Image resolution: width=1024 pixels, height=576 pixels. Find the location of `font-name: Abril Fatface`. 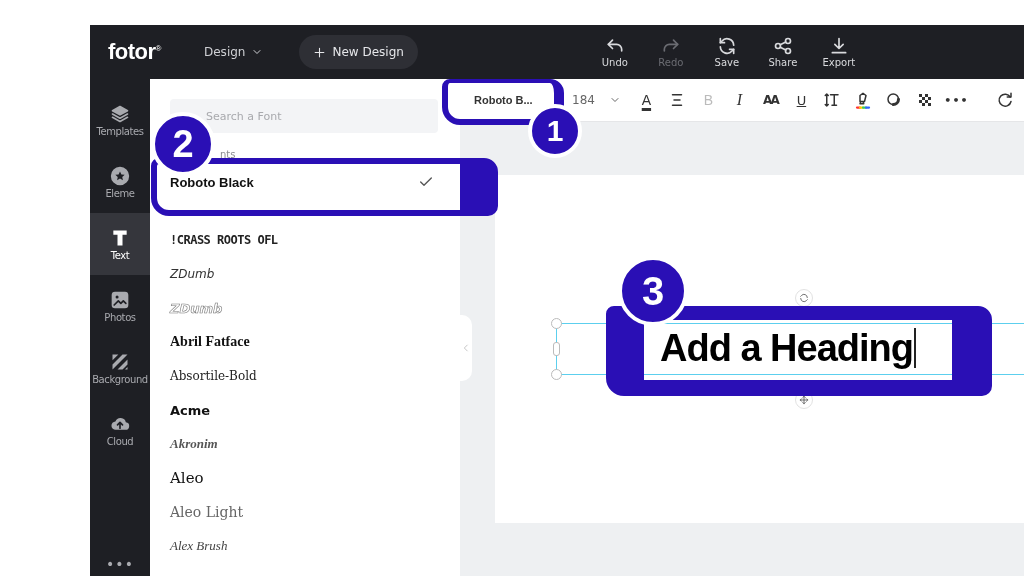

font-name: Abril Fatface is located at coordinates (210, 342).